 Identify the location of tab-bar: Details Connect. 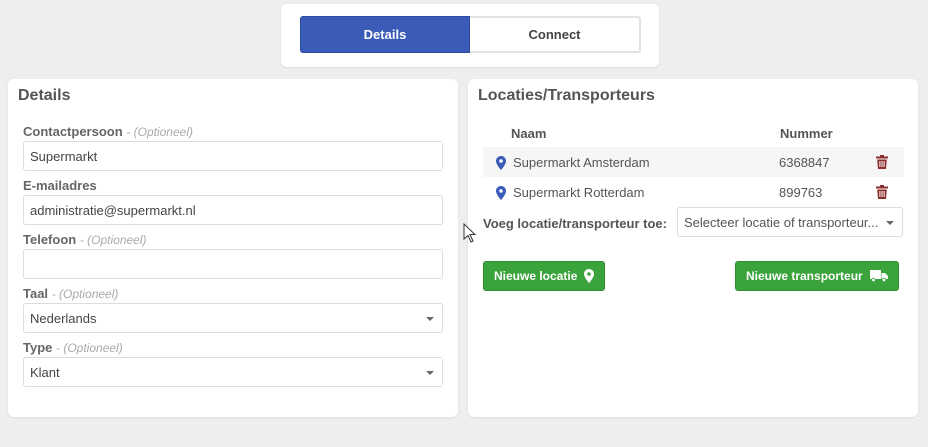
(470, 35).